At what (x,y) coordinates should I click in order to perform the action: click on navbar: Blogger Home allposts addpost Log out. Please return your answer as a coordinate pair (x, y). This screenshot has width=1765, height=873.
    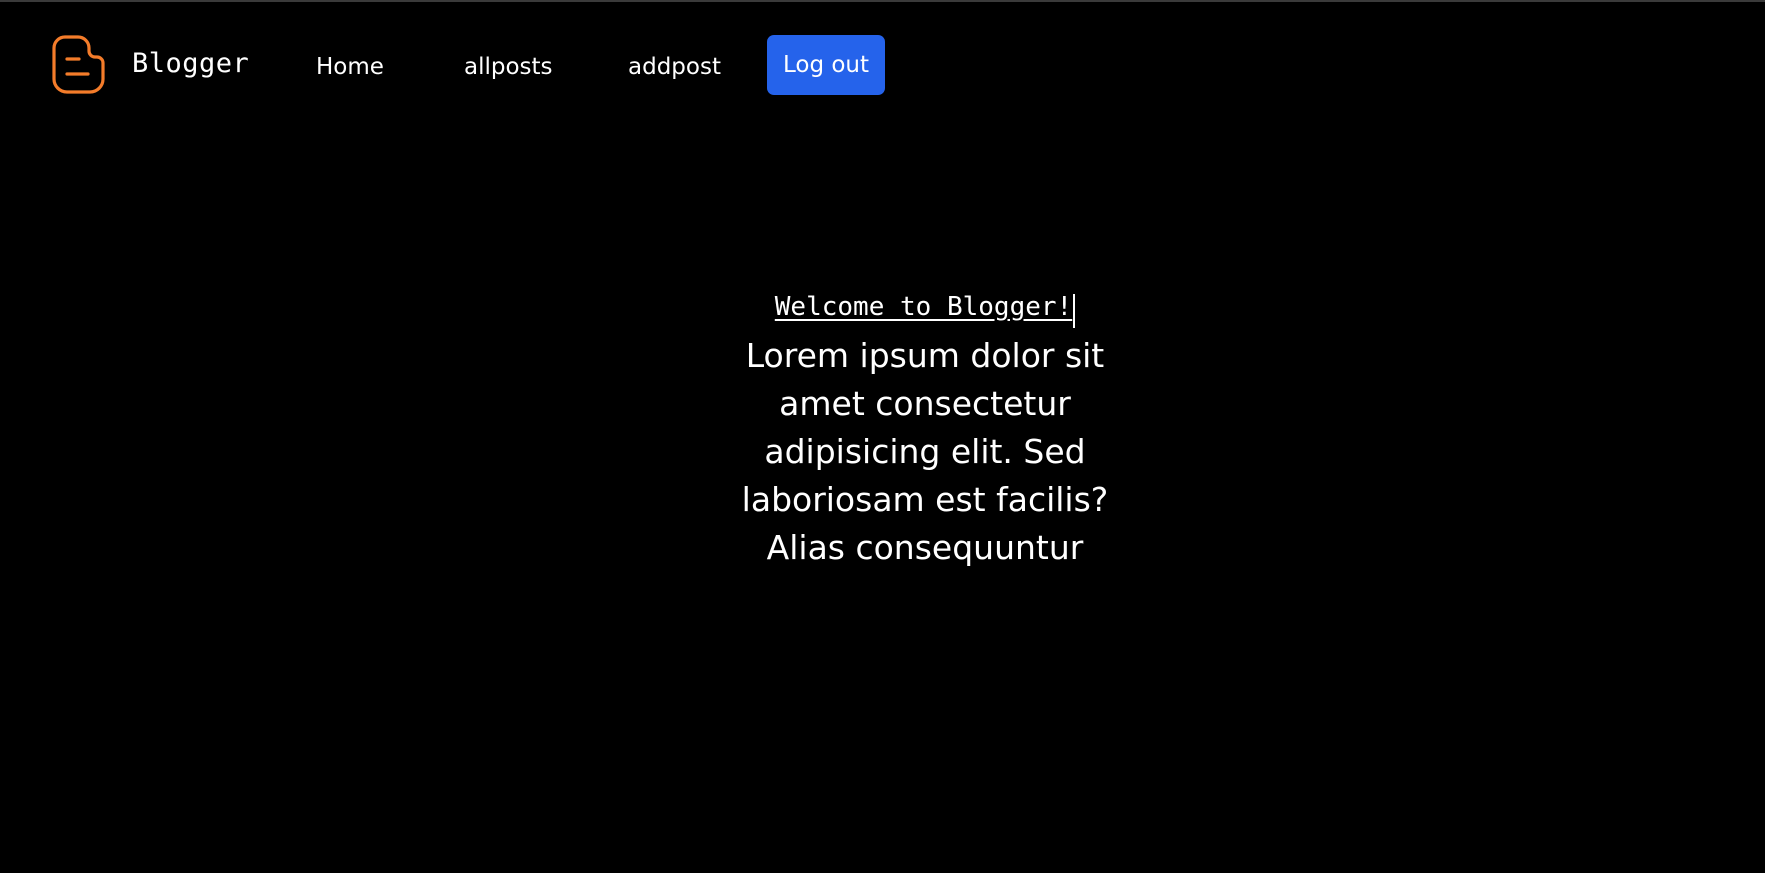
    Looking at the image, I should click on (882, 67).